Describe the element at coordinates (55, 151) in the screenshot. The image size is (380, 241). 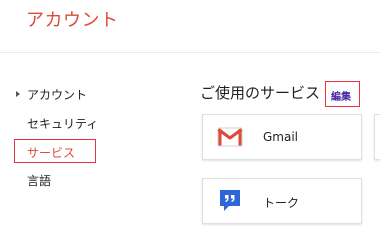
I see `services-highlight-box` at that location.